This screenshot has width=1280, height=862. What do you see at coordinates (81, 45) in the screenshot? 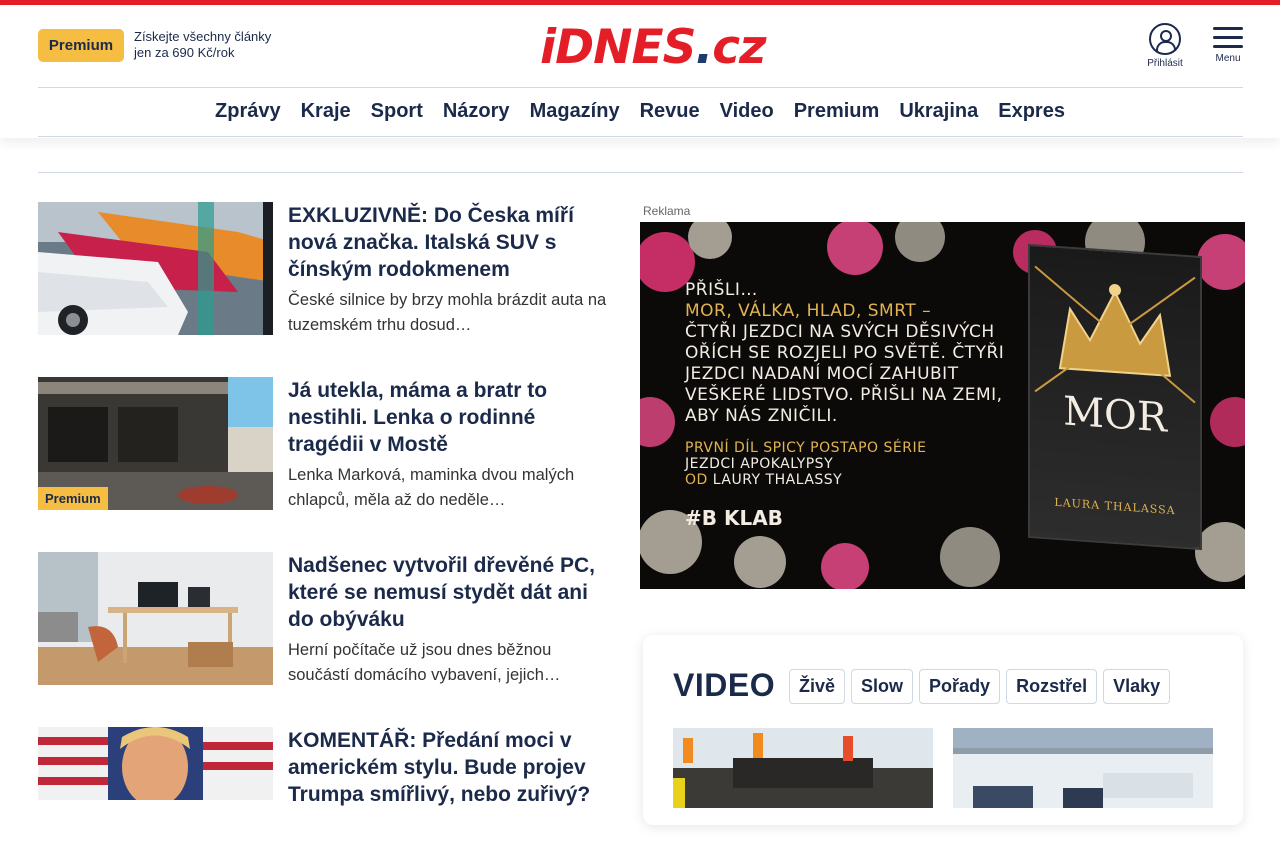
I see `premium-button: Premium` at bounding box center [81, 45].